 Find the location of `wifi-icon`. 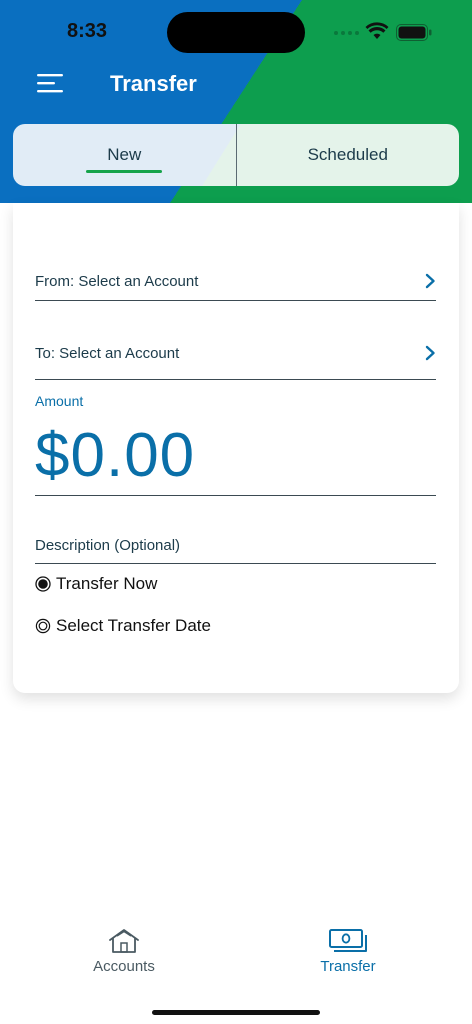

wifi-icon is located at coordinates (377, 30).